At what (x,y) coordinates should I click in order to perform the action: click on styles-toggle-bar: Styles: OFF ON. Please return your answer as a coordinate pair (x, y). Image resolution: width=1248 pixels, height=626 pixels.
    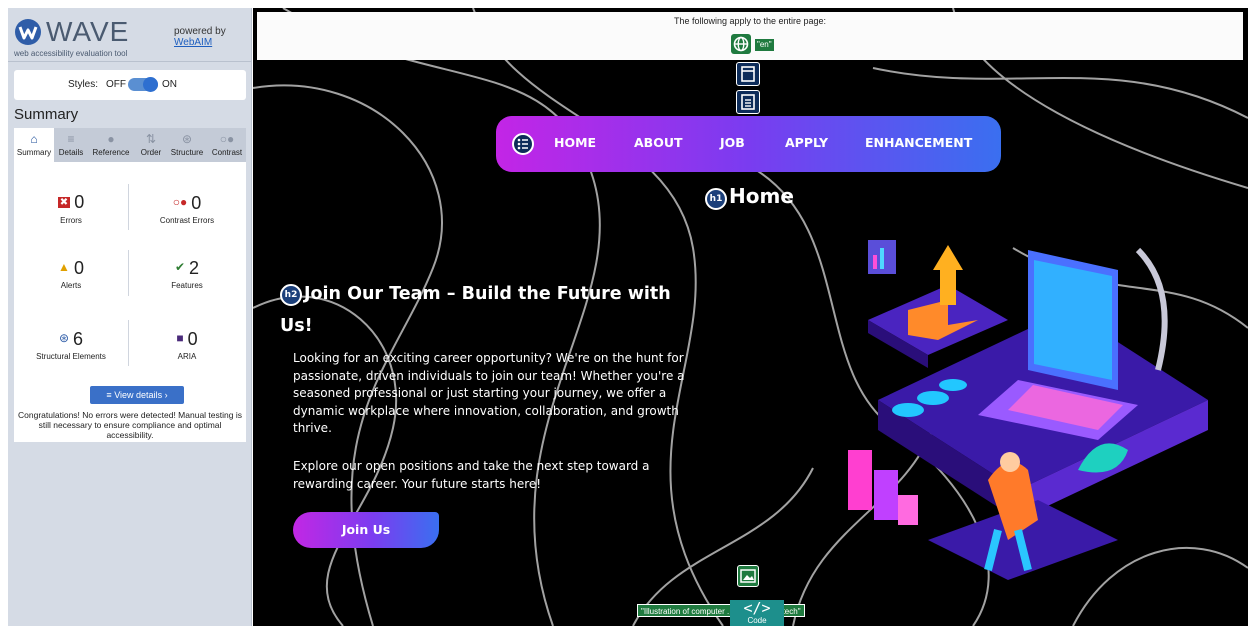
    Looking at the image, I should click on (130, 85).